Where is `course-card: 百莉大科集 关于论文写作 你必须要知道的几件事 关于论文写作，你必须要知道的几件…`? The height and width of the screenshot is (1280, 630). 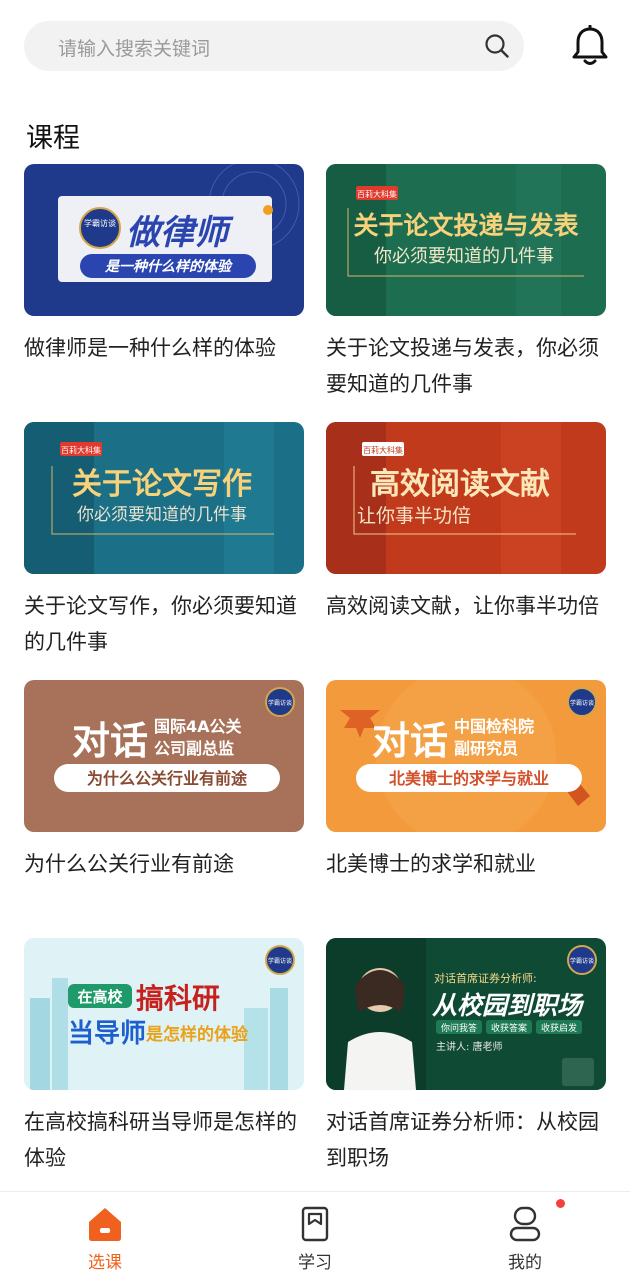 course-card: 百莉大科集 关于论文写作 你必须要知道的几件事 关于论文写作，你必须要知道的几件… is located at coordinates (164, 541).